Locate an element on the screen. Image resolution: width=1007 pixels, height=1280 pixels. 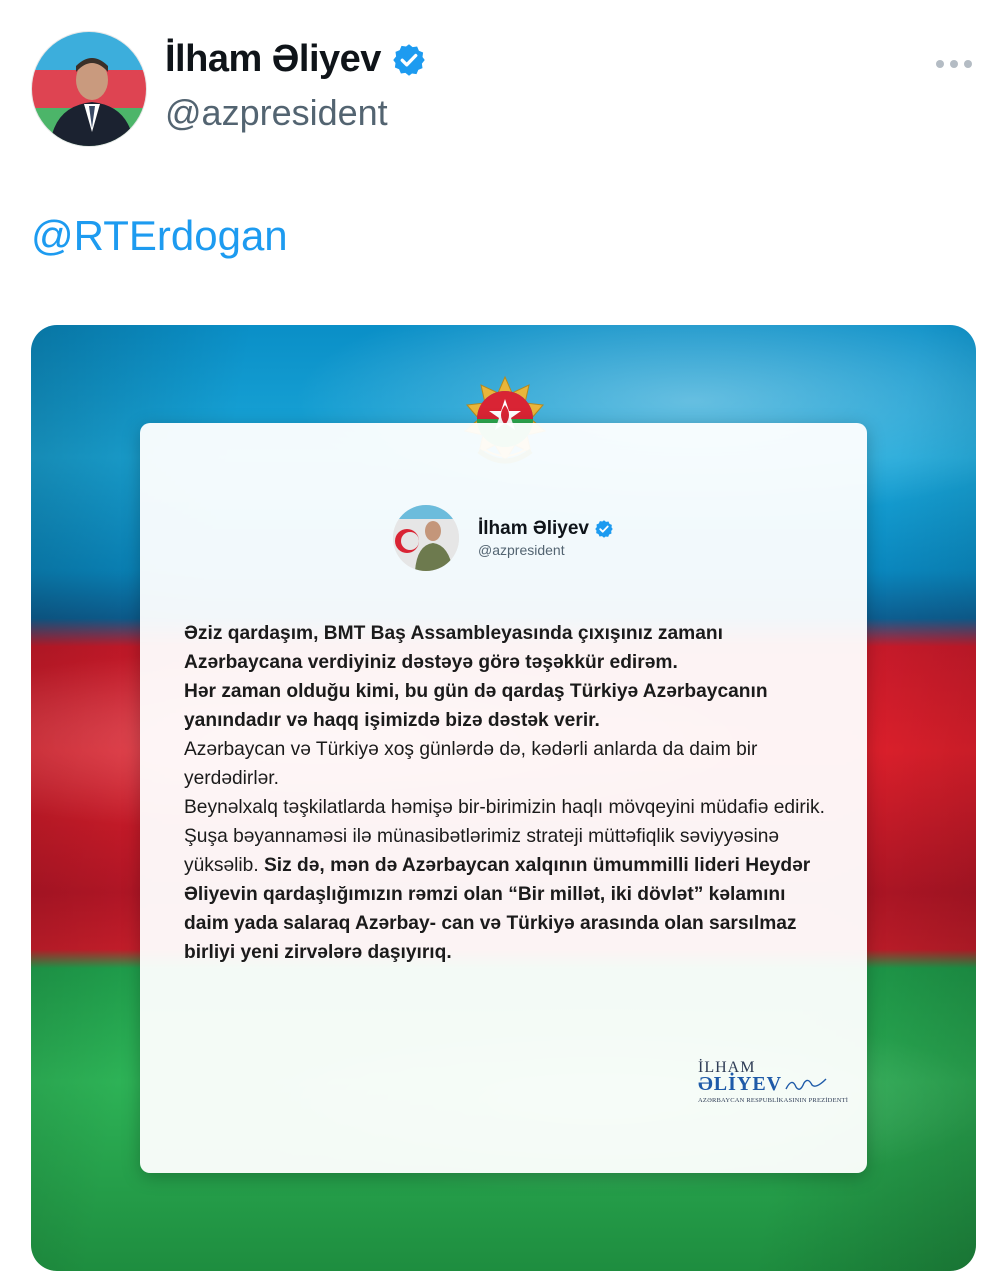
author-name-text: İlham Əliyev is located at coordinates (273, 59).